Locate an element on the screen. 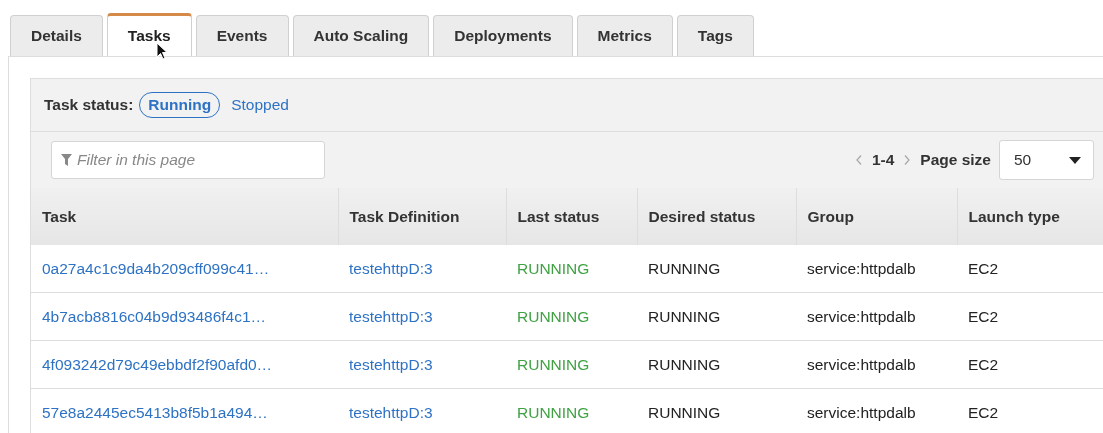 The width and height of the screenshot is (1103, 433). tab: Tasks is located at coordinates (149, 34).